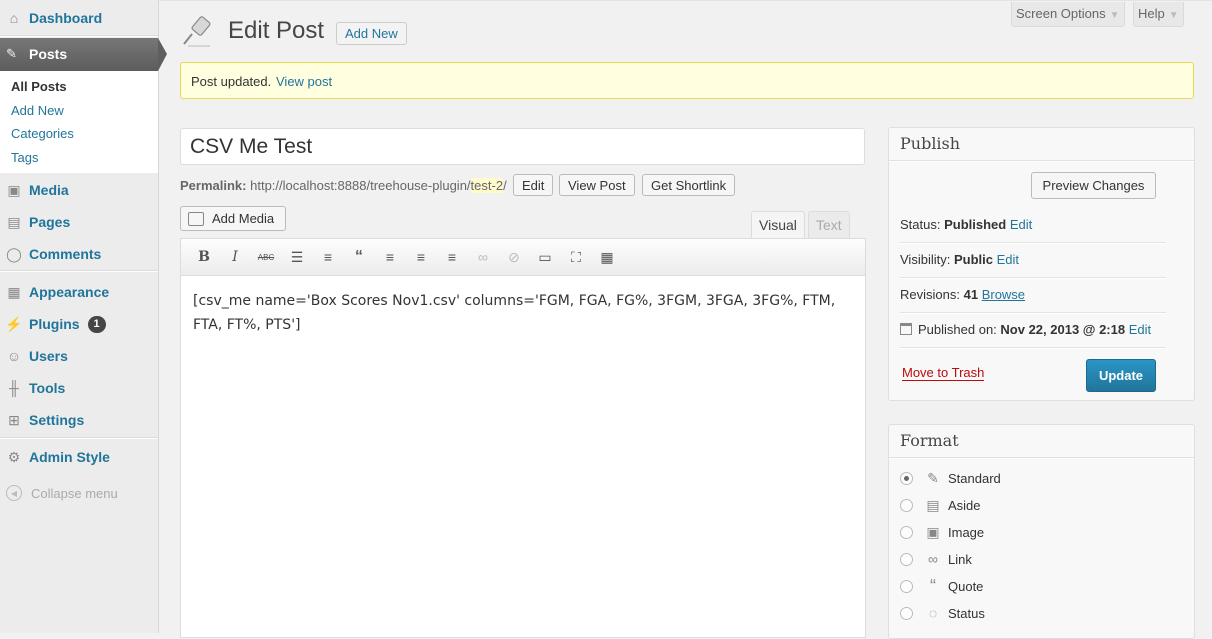  Describe the element at coordinates (950, 478) in the screenshot. I see `format-option-standard: ✎ Standard` at that location.